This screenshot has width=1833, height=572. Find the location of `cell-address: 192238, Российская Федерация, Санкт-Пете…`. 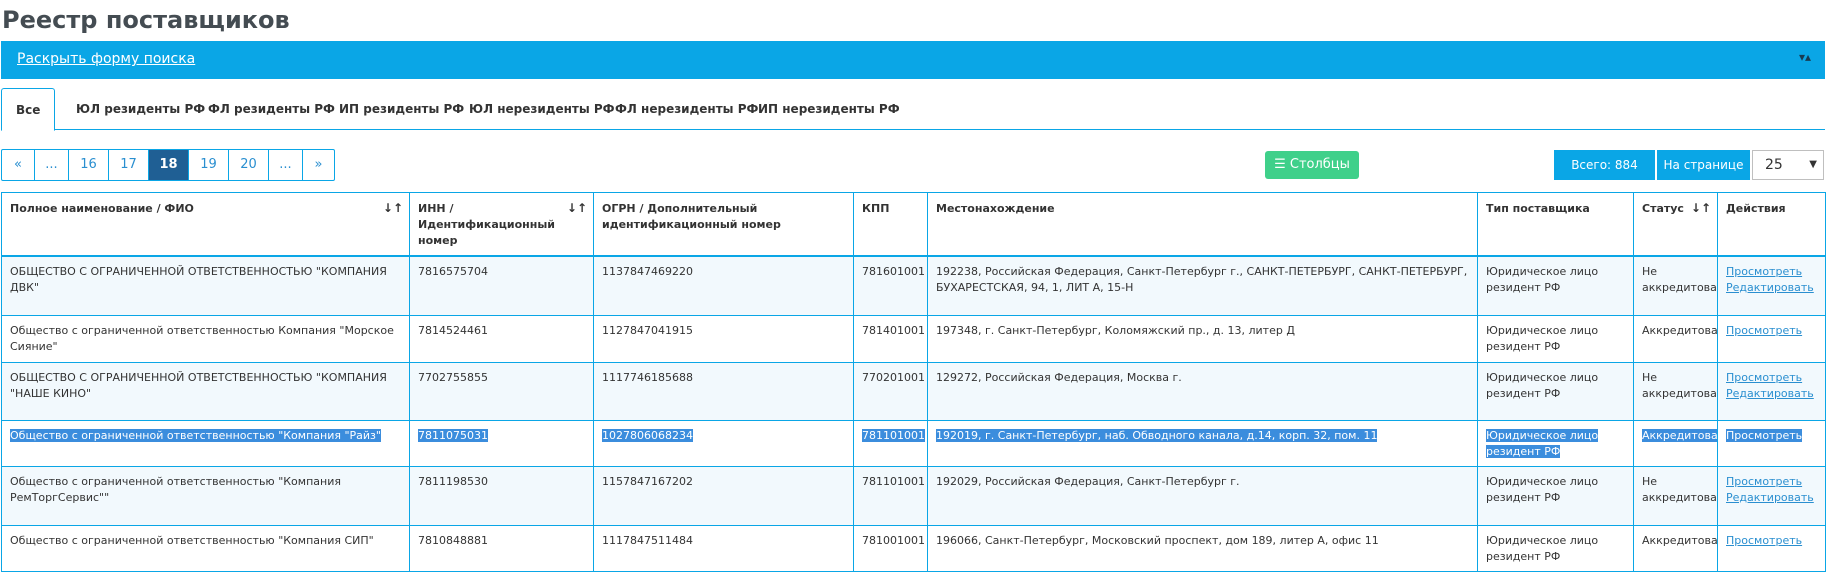

cell-address: 192238, Российская Федерация, Санкт-Пете… is located at coordinates (1202, 285).